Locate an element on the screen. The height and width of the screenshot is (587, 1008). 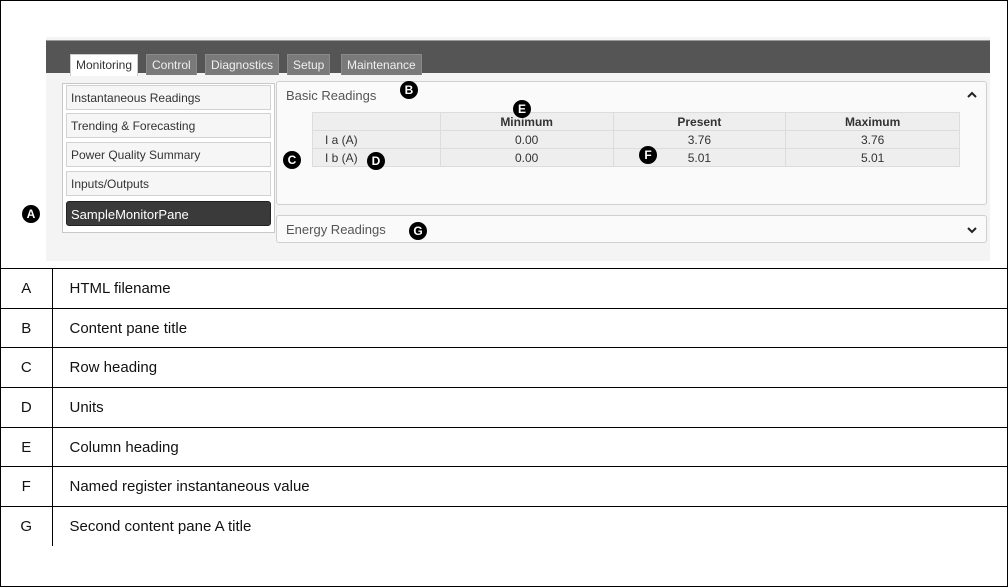
sidebar-item-inputs-outputs: Inputs/Outputs is located at coordinates (168, 183).